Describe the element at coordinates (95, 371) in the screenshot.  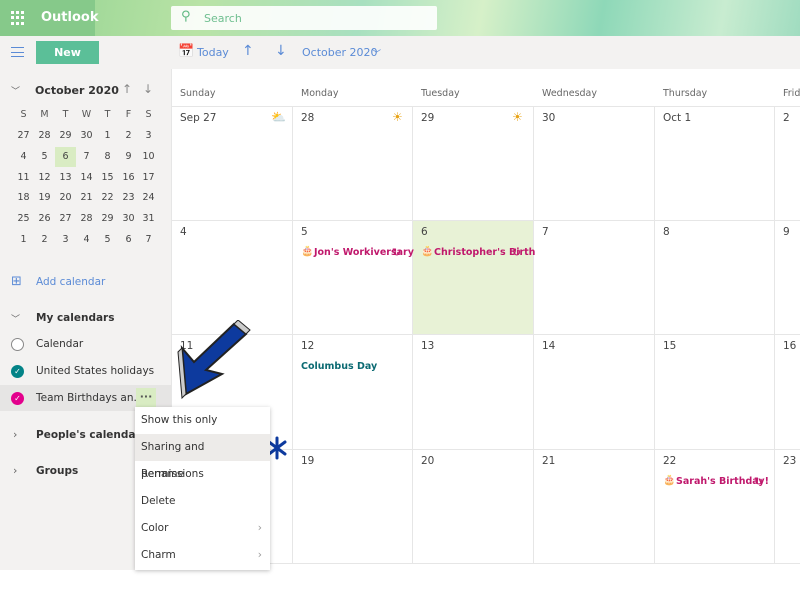
I see `calendar-list-item: United States holidays` at that location.